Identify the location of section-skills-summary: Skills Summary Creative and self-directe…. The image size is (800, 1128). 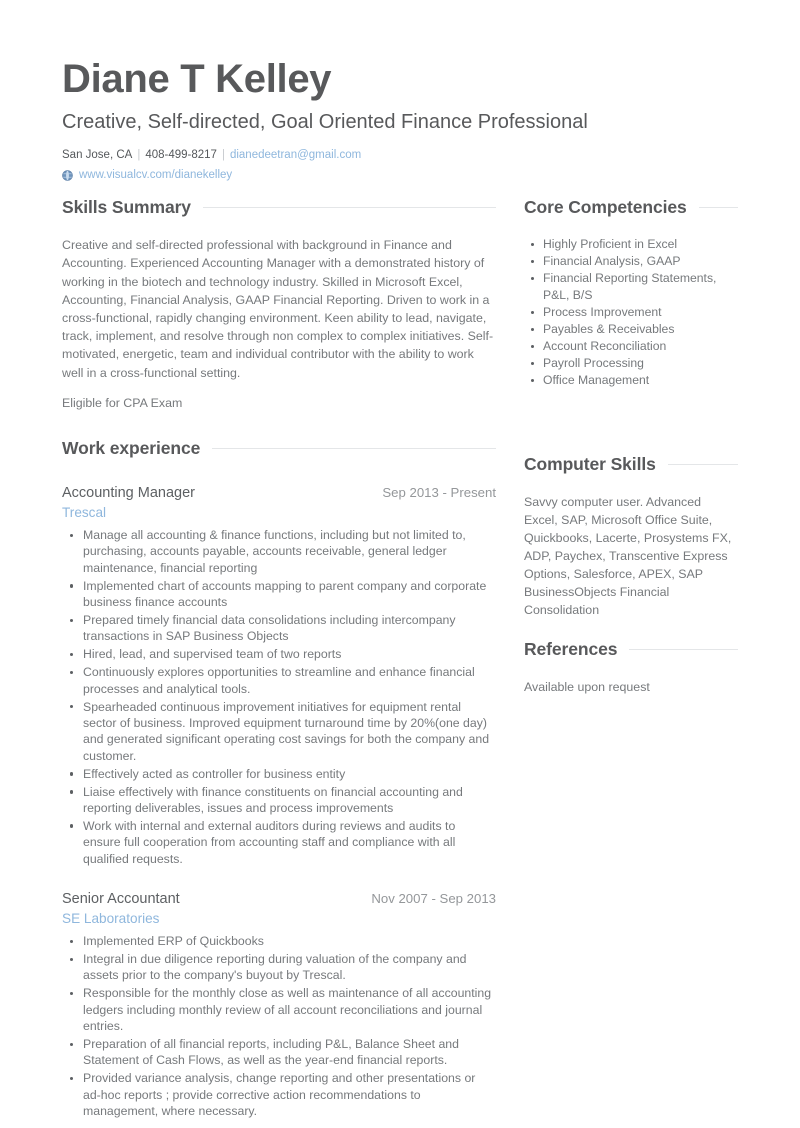
(279, 304).